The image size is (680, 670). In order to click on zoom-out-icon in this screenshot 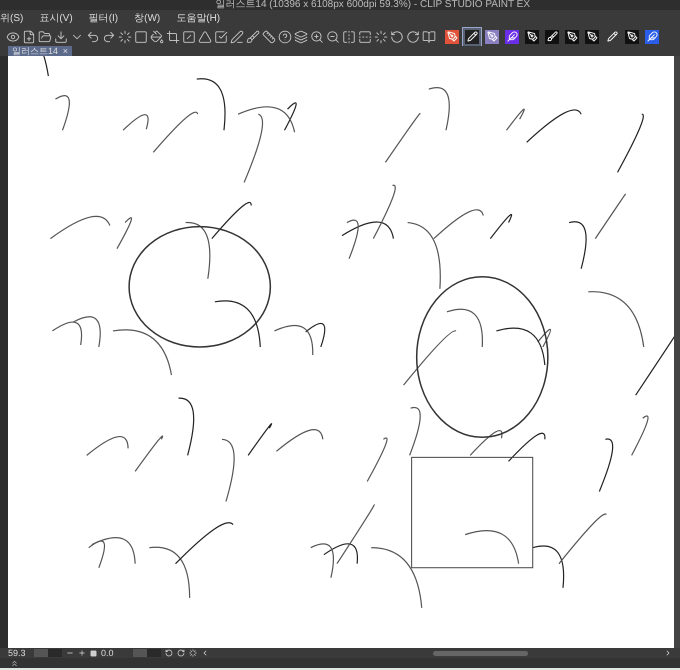, I will do `click(333, 37)`.